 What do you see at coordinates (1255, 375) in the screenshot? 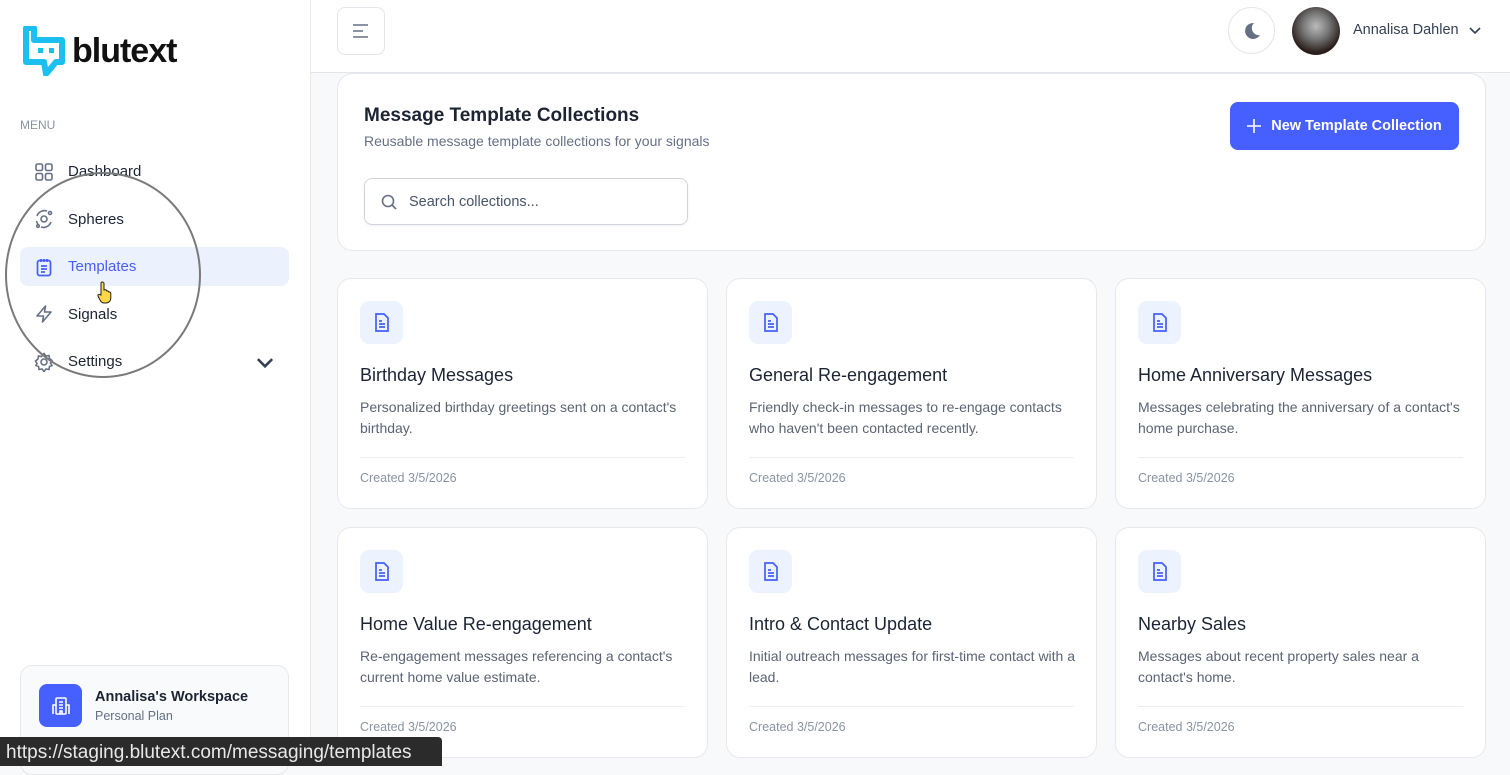
I see `collection-title: Home Anniversary Messages` at bounding box center [1255, 375].